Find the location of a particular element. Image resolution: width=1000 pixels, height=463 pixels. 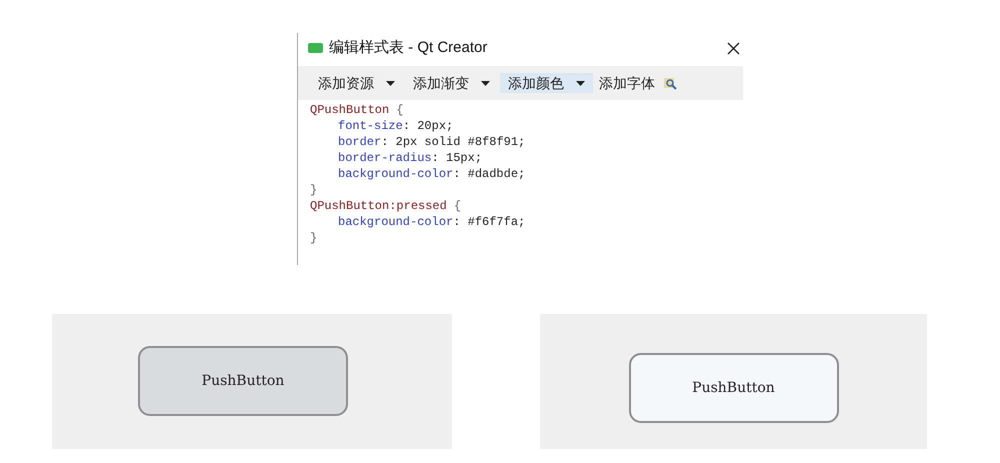

code-value: : 2px solid #8f8f91; is located at coordinates (453, 142).